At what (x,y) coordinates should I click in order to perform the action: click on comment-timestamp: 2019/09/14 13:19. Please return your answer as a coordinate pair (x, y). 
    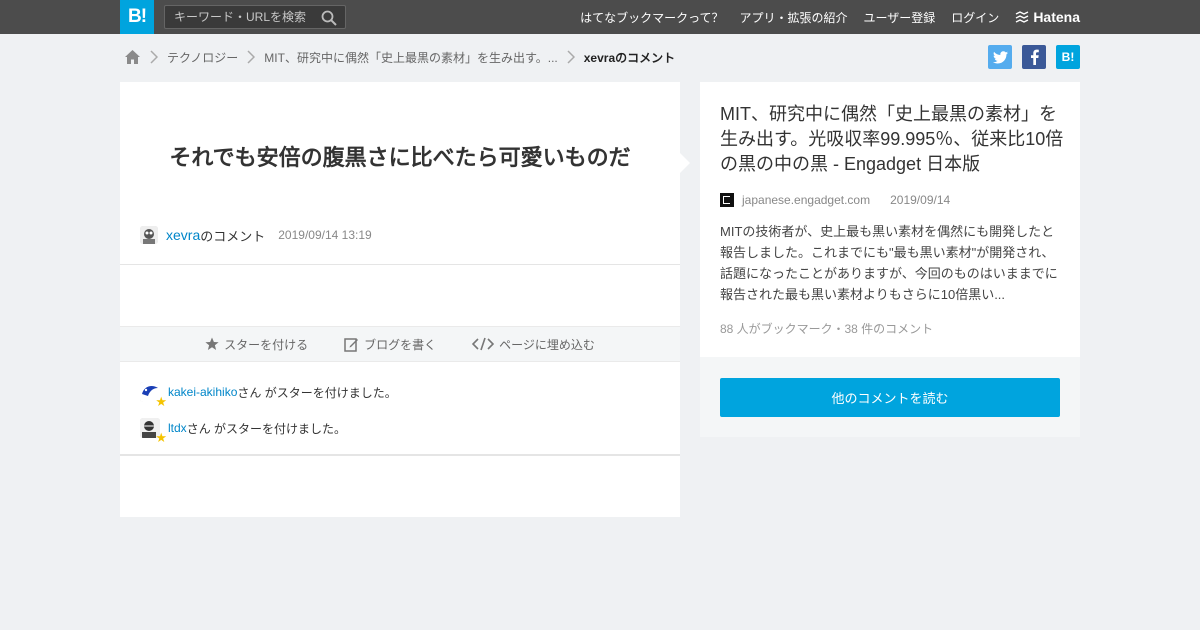
    Looking at the image, I should click on (324, 235).